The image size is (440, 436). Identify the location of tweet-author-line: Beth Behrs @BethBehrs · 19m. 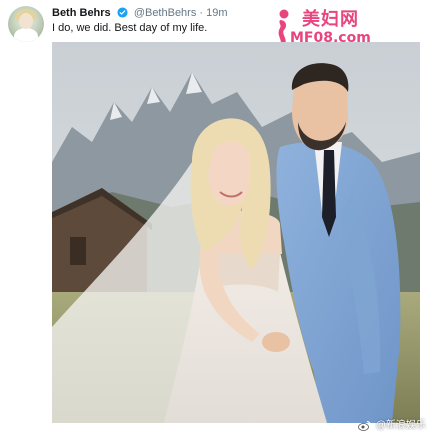
(140, 14).